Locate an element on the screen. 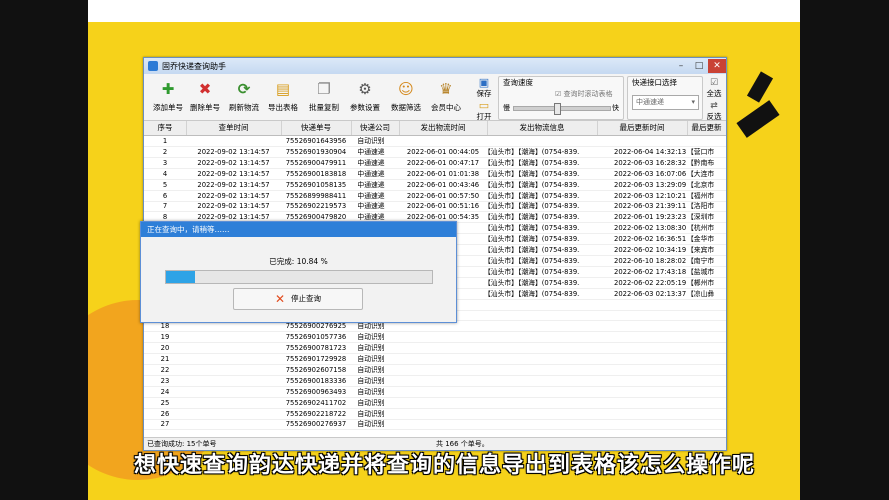 The image size is (889, 500). api-select: 中通速递 ▾ is located at coordinates (665, 102).